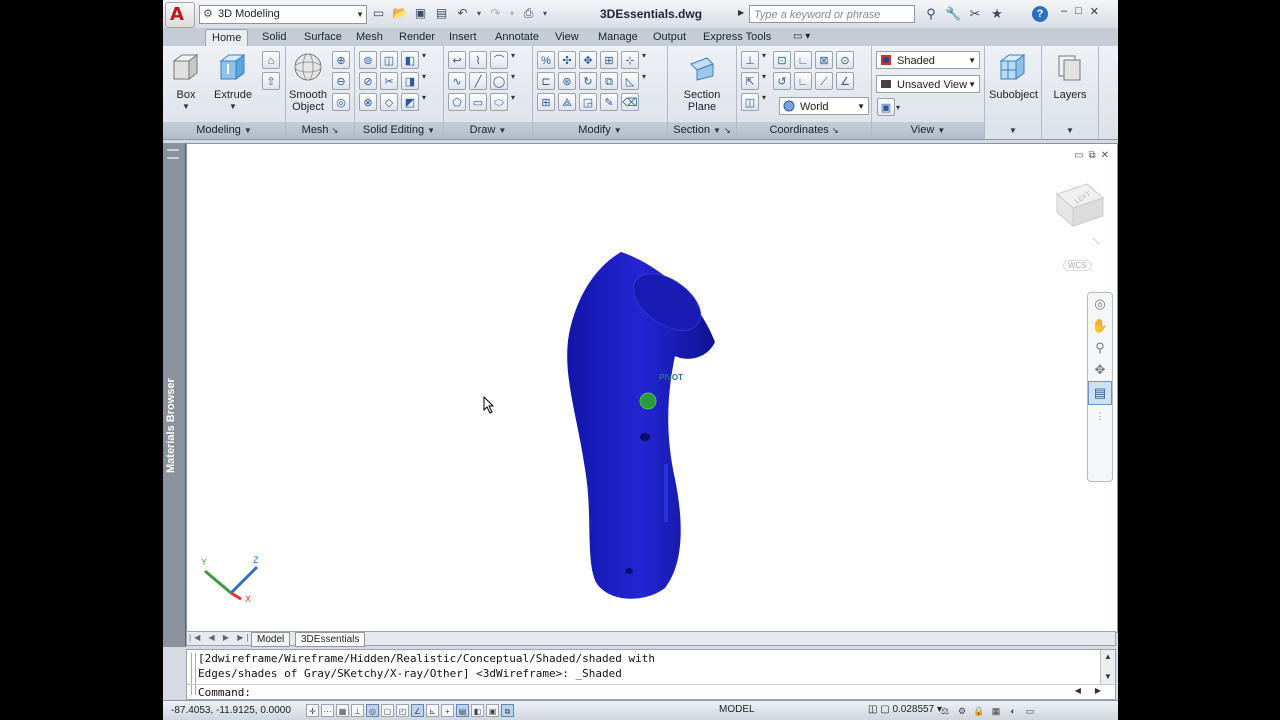  Describe the element at coordinates (962, 711) in the screenshot. I see `workspace-switch-icon: ⚙` at that location.